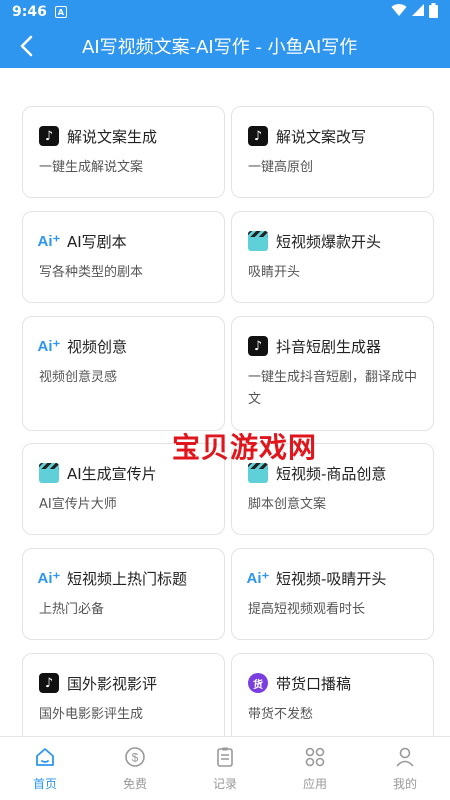 The image size is (450, 800). Describe the element at coordinates (127, 578) in the screenshot. I see `tool-card-title: 短视频上热门标题` at that location.